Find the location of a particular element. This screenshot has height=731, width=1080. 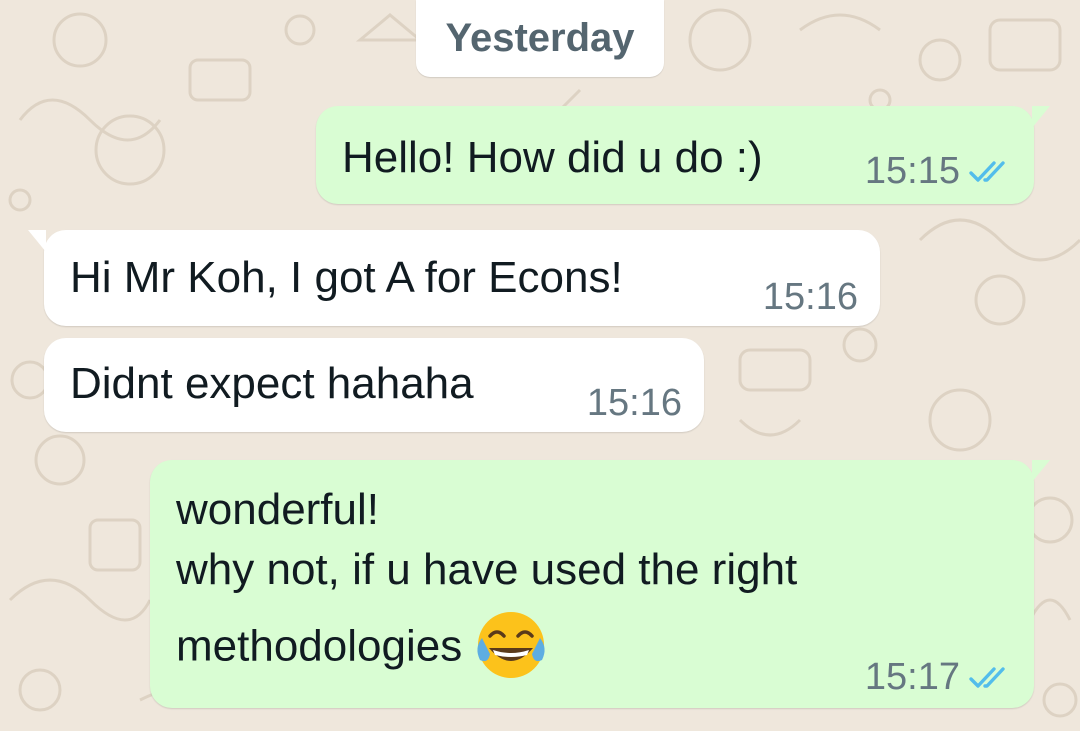

date-divider: Yesterday is located at coordinates (540, 38).